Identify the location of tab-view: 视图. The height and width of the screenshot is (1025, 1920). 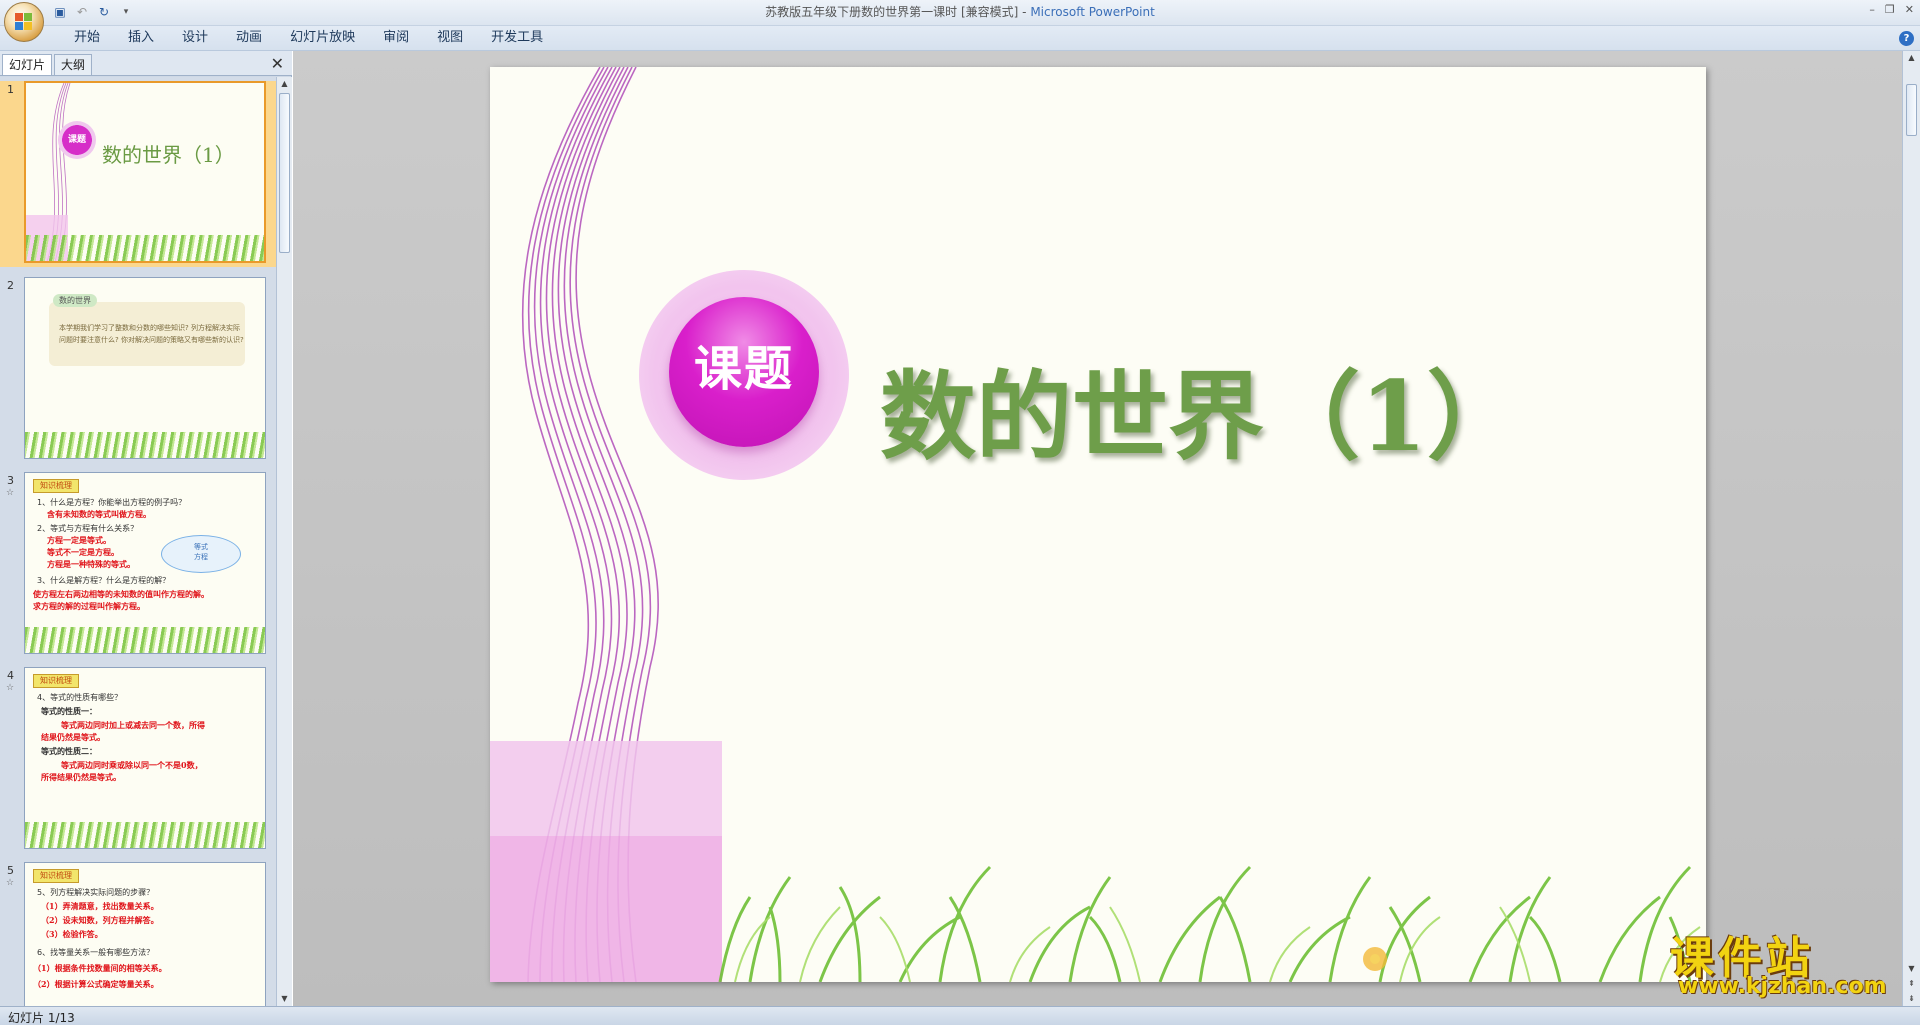
(450, 38).